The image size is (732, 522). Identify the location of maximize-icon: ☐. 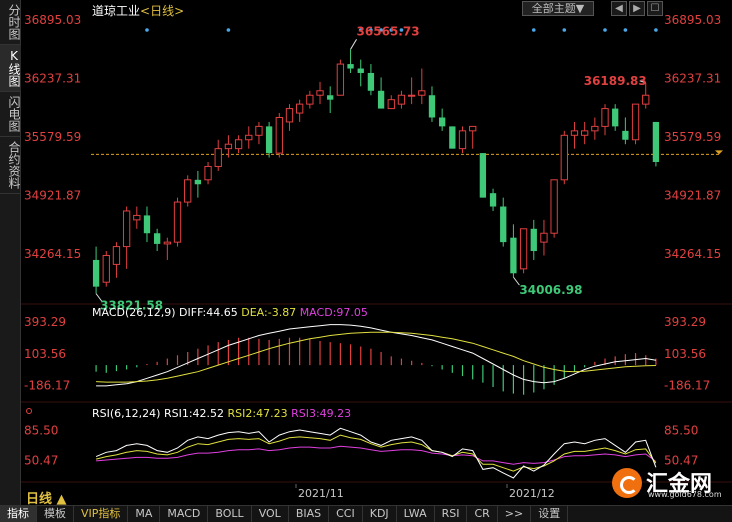
(655, 8).